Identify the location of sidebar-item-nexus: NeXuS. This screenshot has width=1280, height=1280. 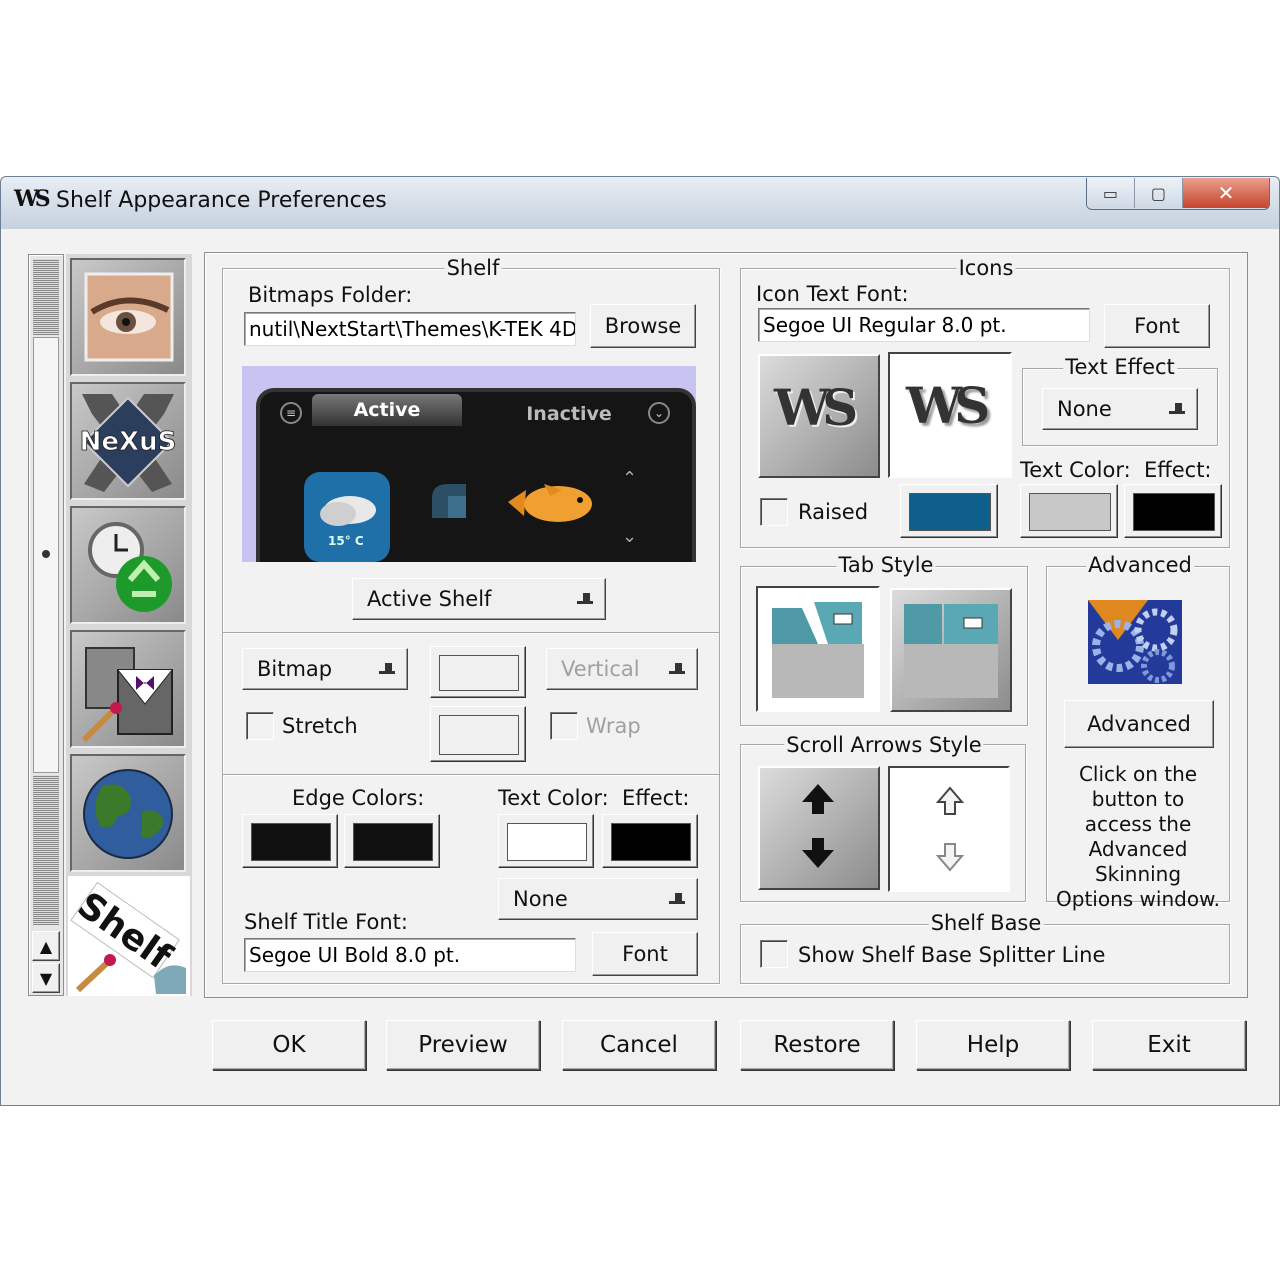
(128, 441).